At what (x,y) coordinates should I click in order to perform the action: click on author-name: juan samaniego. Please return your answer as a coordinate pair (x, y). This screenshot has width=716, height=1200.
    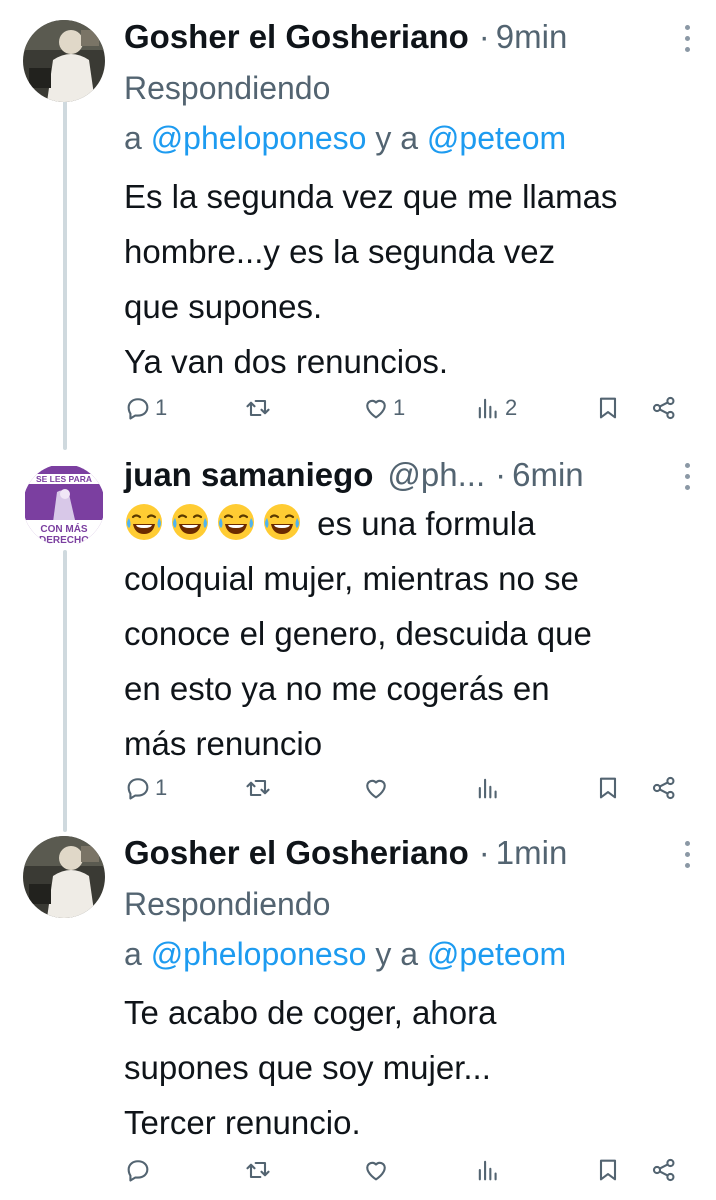
    Looking at the image, I should click on (248, 475).